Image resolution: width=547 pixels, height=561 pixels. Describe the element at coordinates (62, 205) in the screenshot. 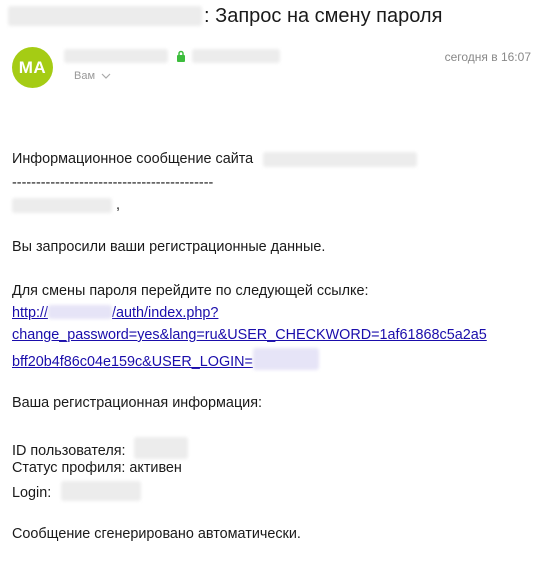

I see `redacted-username` at that location.